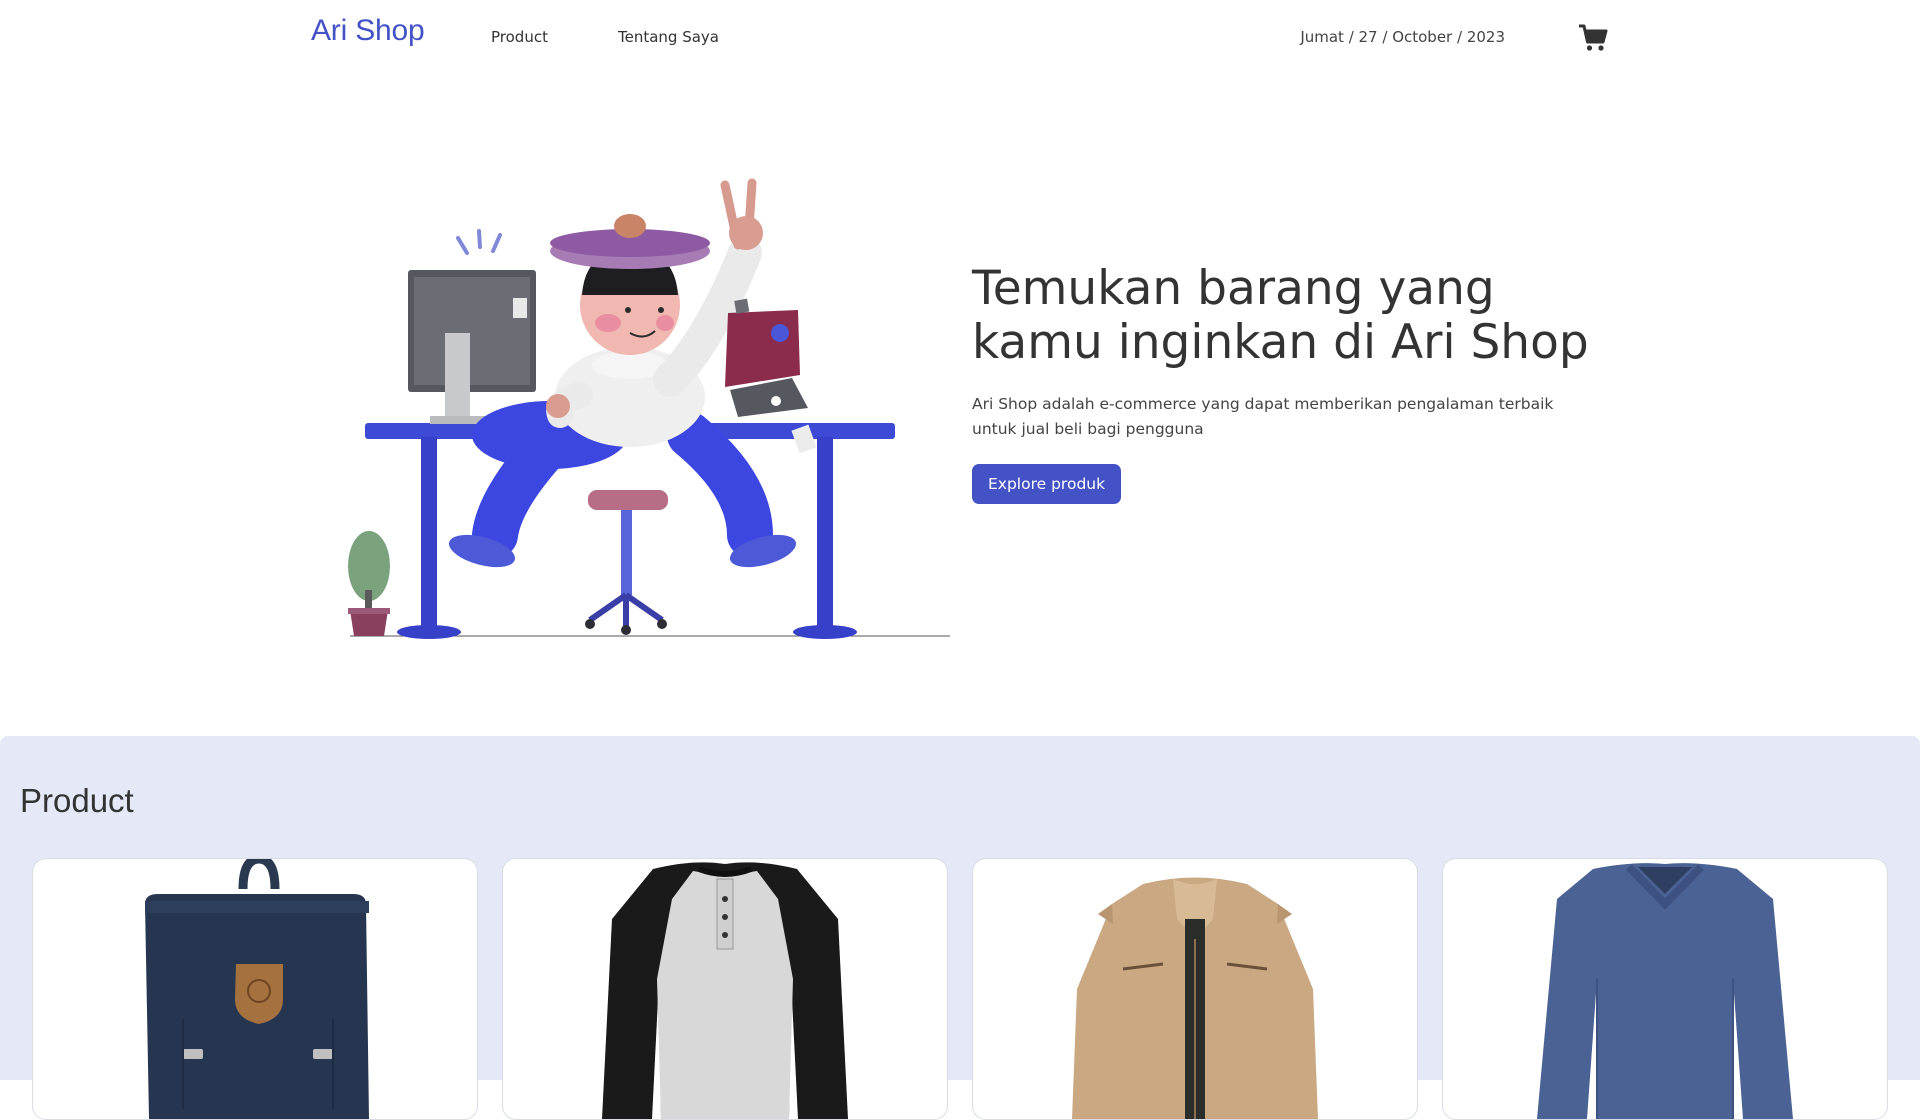 The width and height of the screenshot is (1920, 1120). What do you see at coordinates (519, 37) in the screenshot?
I see `nav-link-product: Product` at bounding box center [519, 37].